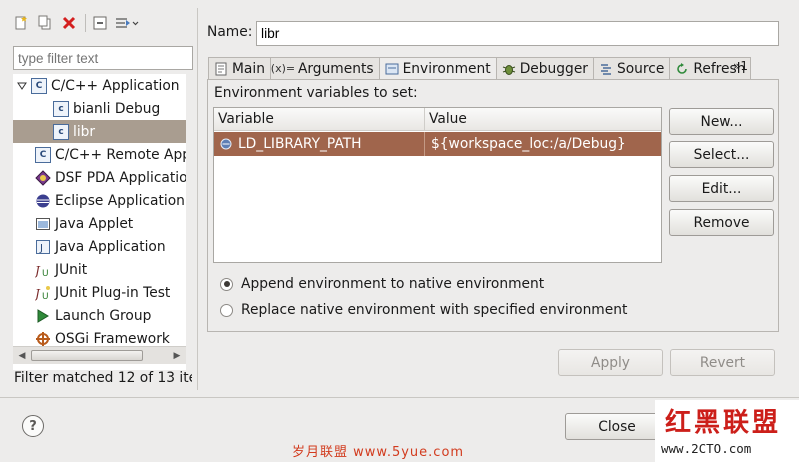 The height and width of the screenshot is (462, 799). I want to click on tree-item-bianli-debug: c bianli Debug, so click(99, 108).